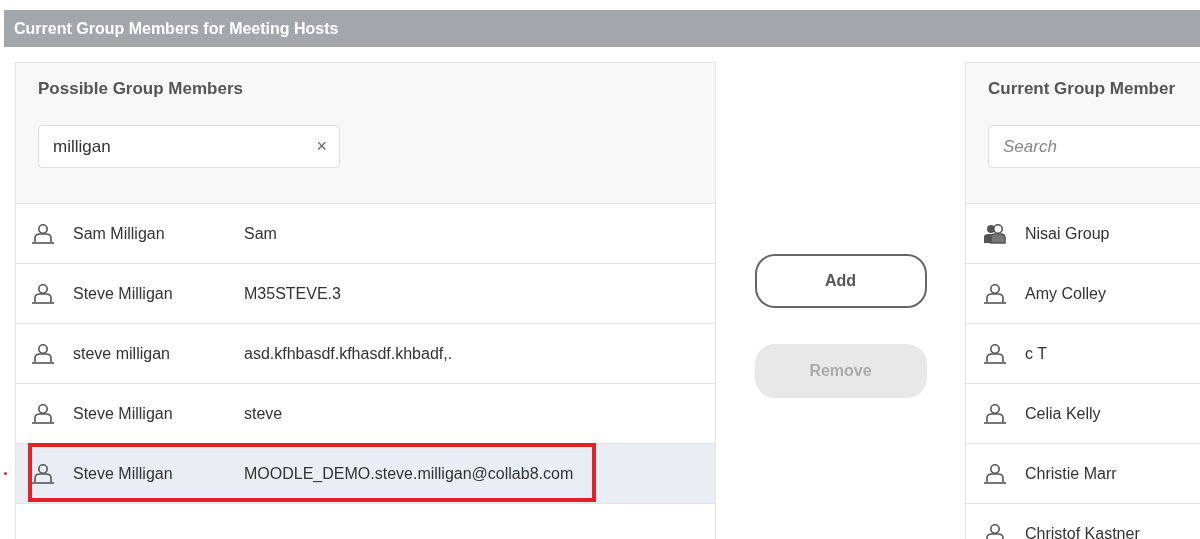 The width and height of the screenshot is (1200, 539). I want to click on search-field: milligan ×, so click(189, 146).